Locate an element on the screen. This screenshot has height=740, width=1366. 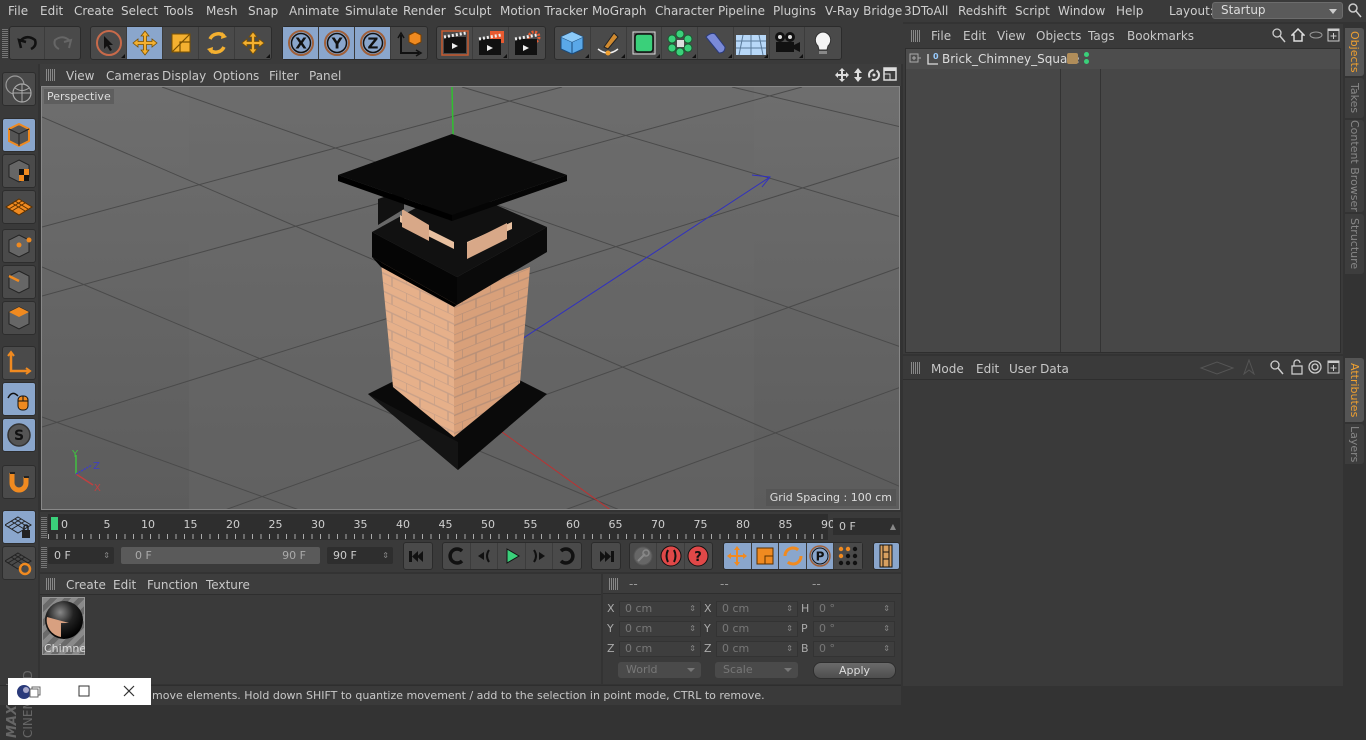
points-mode-button is located at coordinates (19, 246).